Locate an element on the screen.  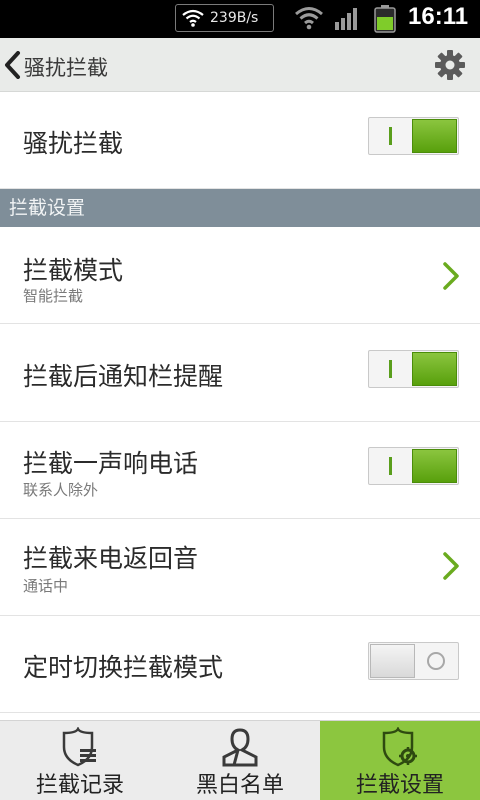
network-speed-indicator: 239B/s is located at coordinates (224, 18).